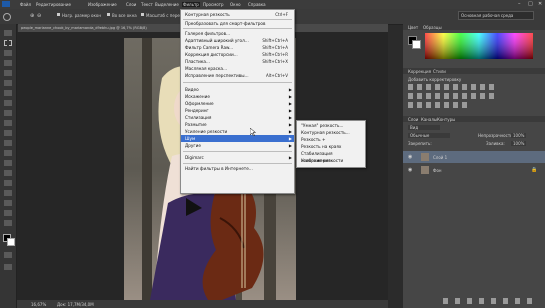 The width and height of the screenshot is (545, 308). Describe the element at coordinates (446, 119) in the screenshot. I see `tab-paths: Контуры` at that location.